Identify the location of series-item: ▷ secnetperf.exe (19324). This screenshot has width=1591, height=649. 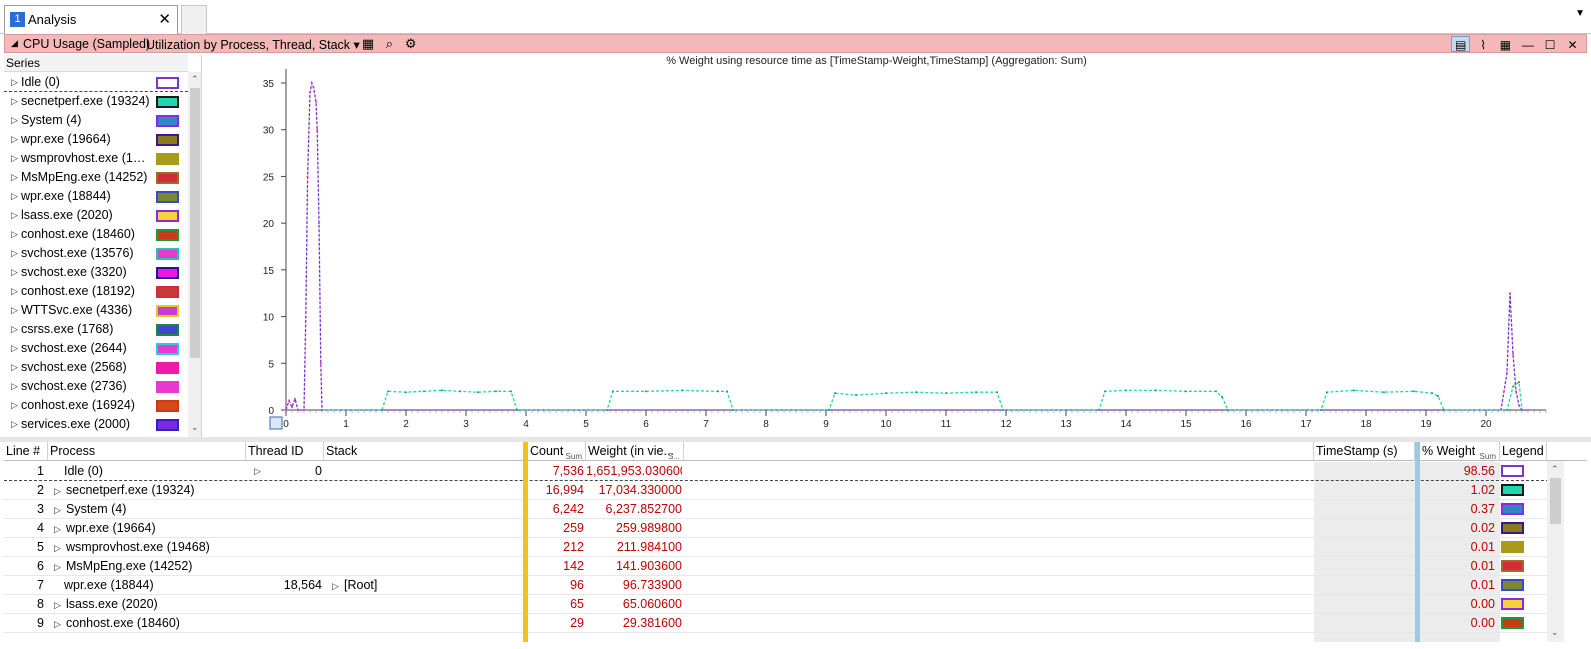
(96, 101).